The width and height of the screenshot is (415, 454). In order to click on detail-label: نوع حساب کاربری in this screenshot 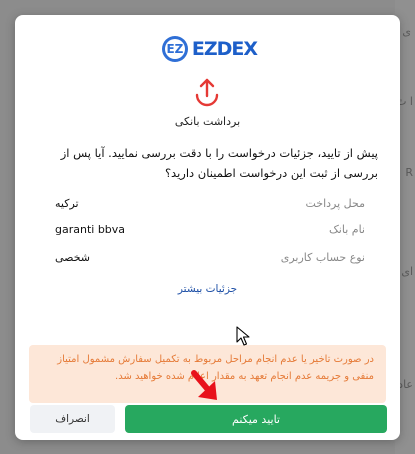, I will do `click(322, 257)`.